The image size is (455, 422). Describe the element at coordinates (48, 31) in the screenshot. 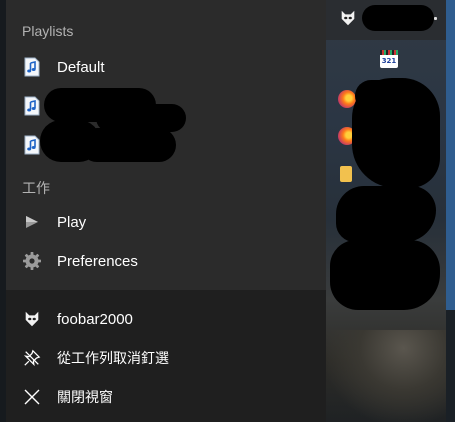

I see `section-label-playlists: Playlists` at that location.